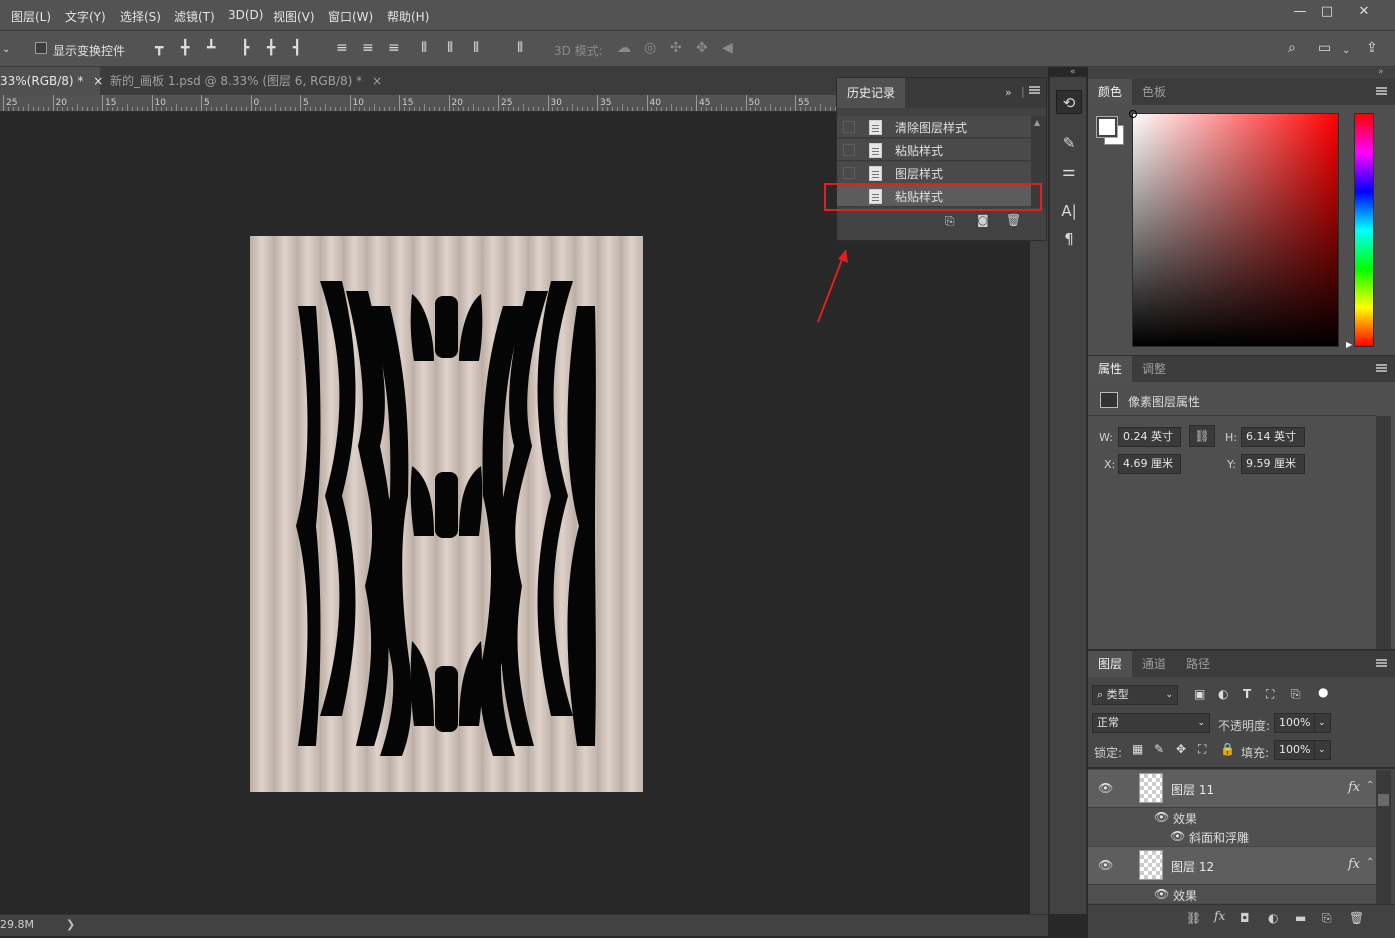  I want to click on foreground-color-swatch, so click(1107, 127).